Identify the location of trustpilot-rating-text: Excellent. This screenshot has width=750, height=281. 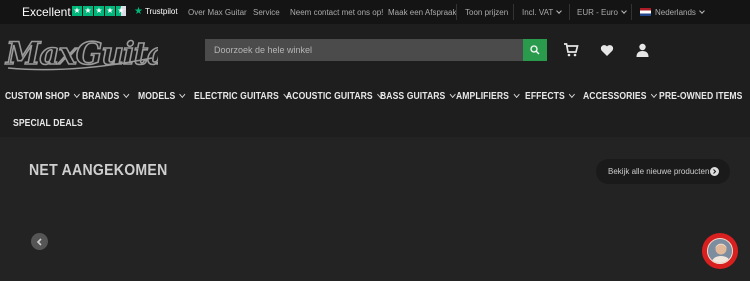
(46, 12).